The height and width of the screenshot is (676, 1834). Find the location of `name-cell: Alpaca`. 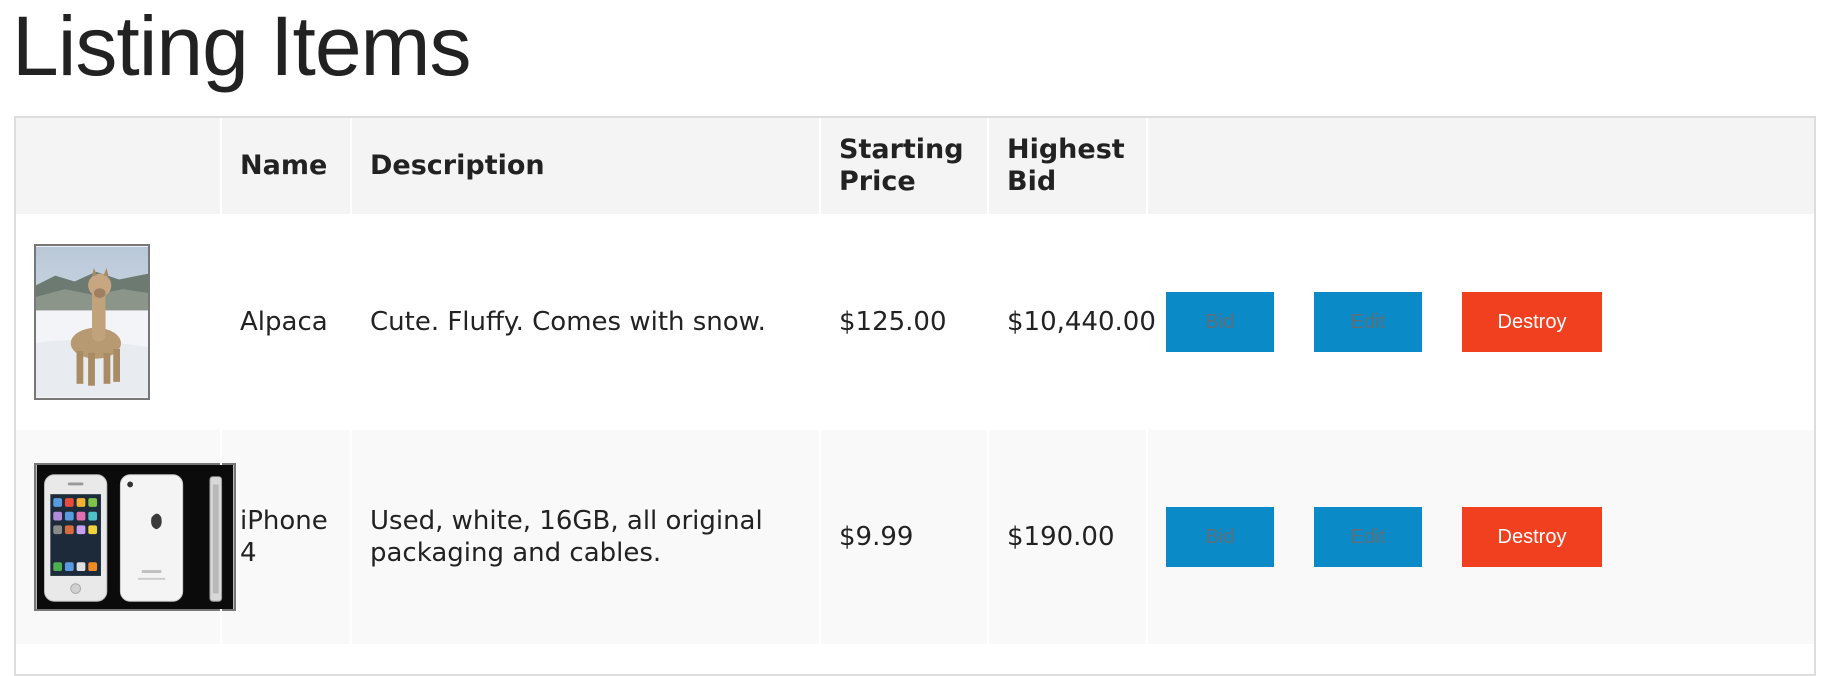

name-cell: Alpaca is located at coordinates (286, 322).